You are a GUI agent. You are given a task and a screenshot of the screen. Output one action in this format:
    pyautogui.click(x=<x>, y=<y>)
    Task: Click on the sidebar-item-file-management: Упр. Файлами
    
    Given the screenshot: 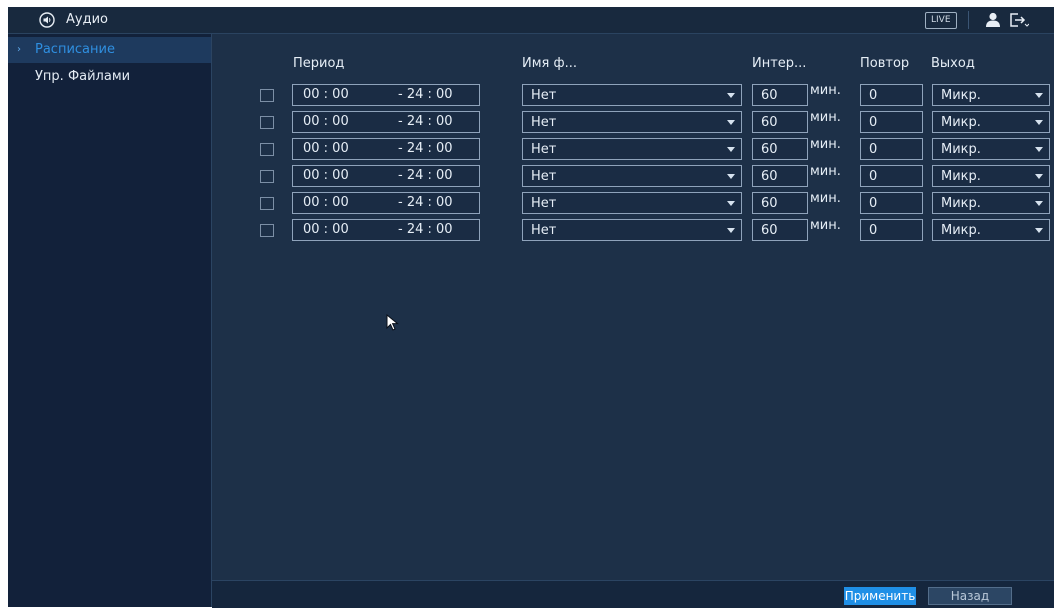 What is the action you would take?
    pyautogui.click(x=109, y=77)
    